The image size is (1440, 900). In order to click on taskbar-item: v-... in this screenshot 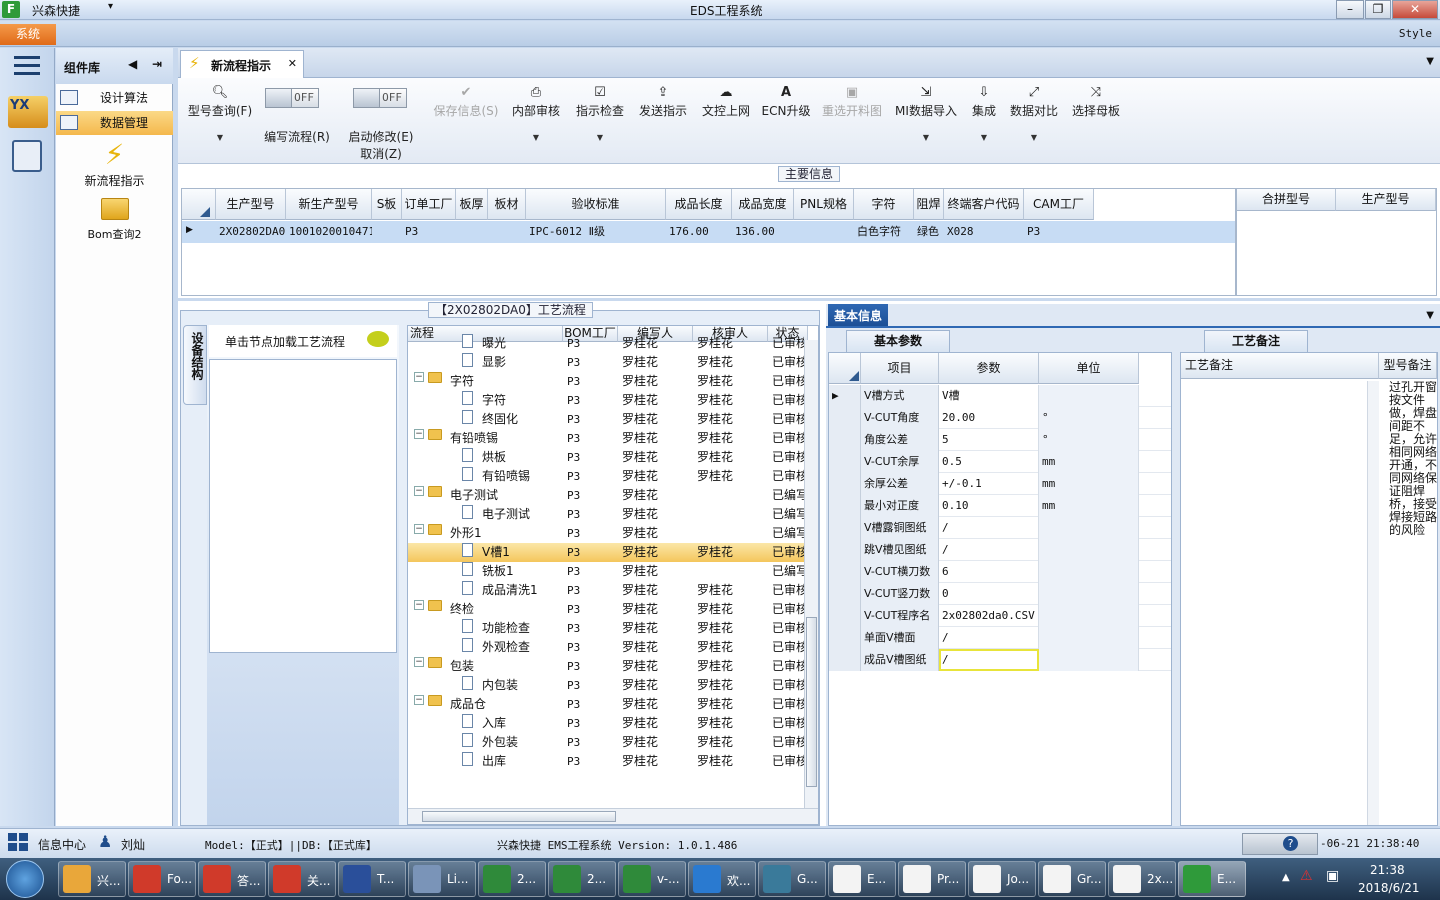, I will do `click(652, 879)`.